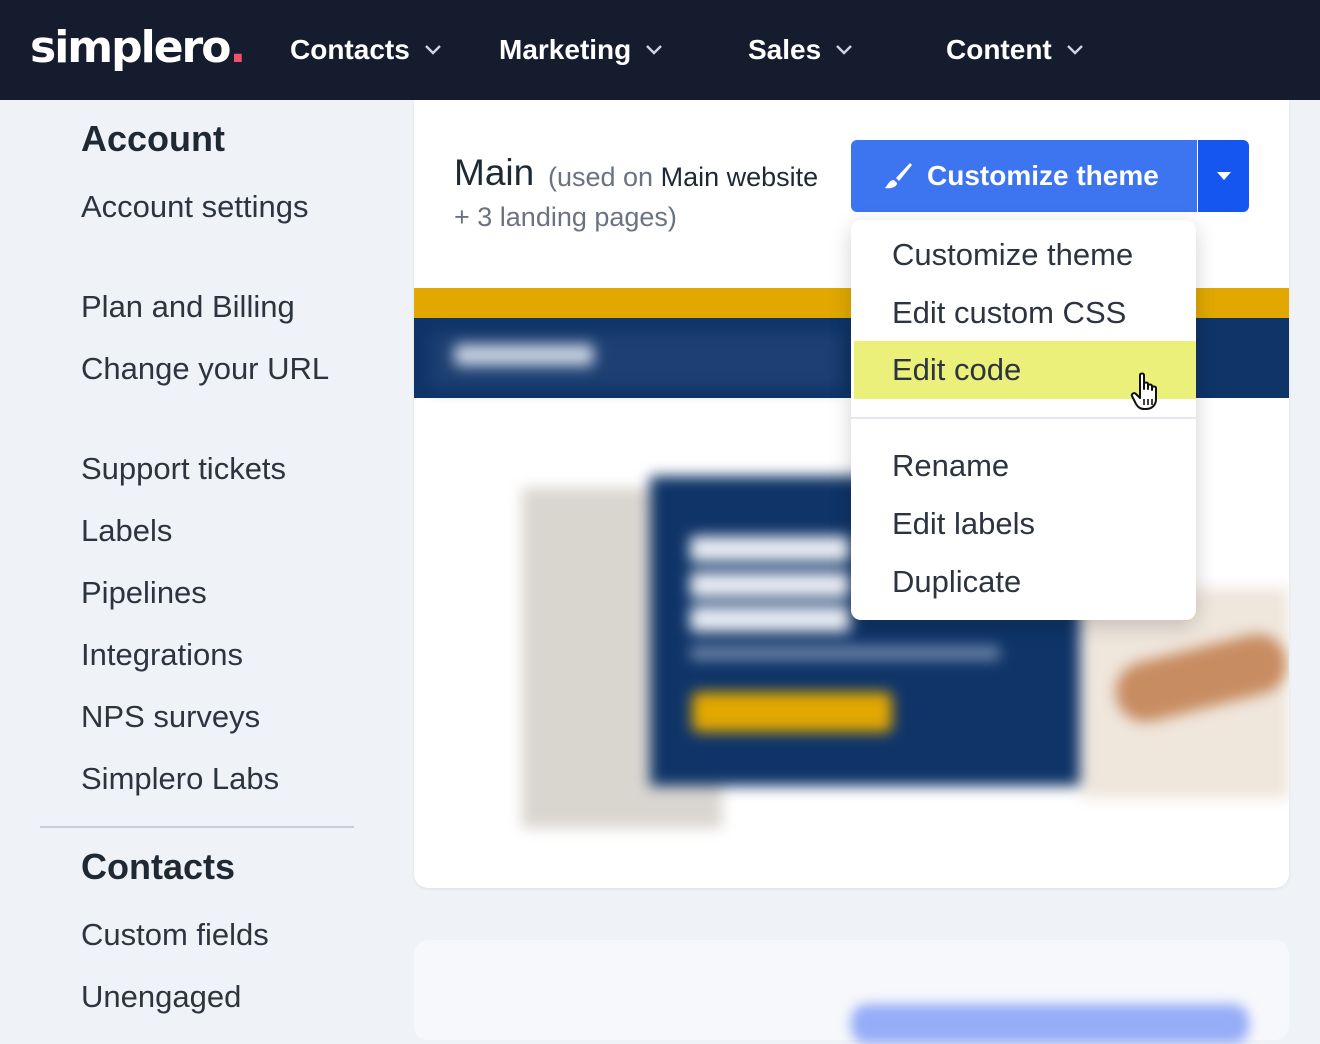  I want to click on menu-divider, so click(1023, 418).